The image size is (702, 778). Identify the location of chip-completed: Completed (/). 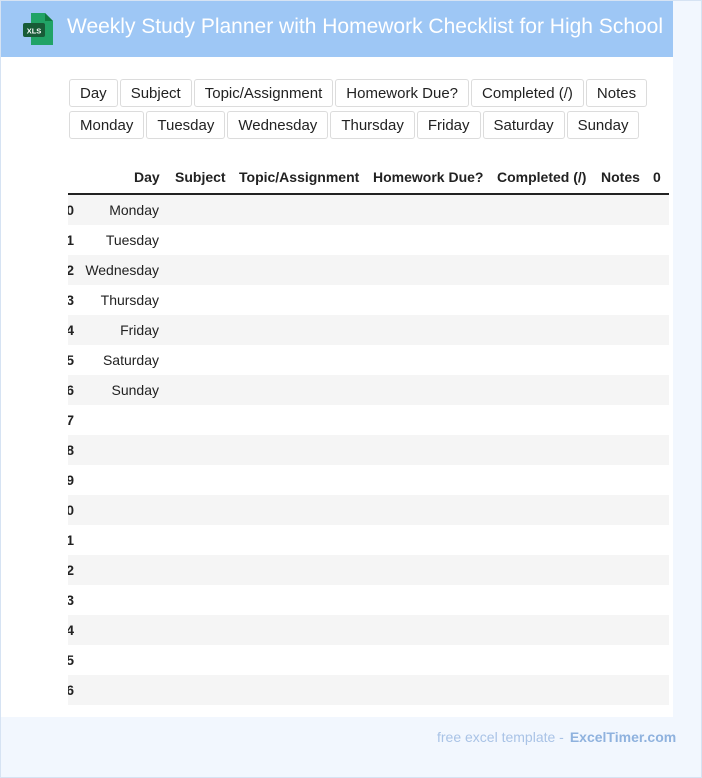
(527, 93).